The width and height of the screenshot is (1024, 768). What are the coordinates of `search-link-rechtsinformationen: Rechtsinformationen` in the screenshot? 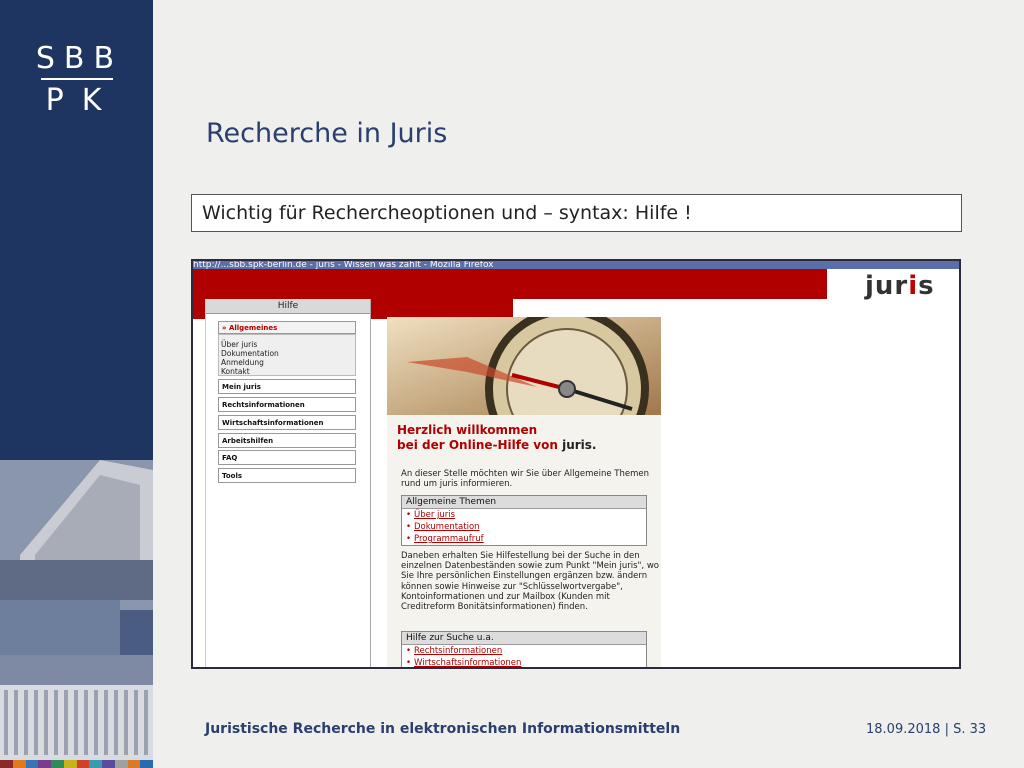 It's located at (524, 651).